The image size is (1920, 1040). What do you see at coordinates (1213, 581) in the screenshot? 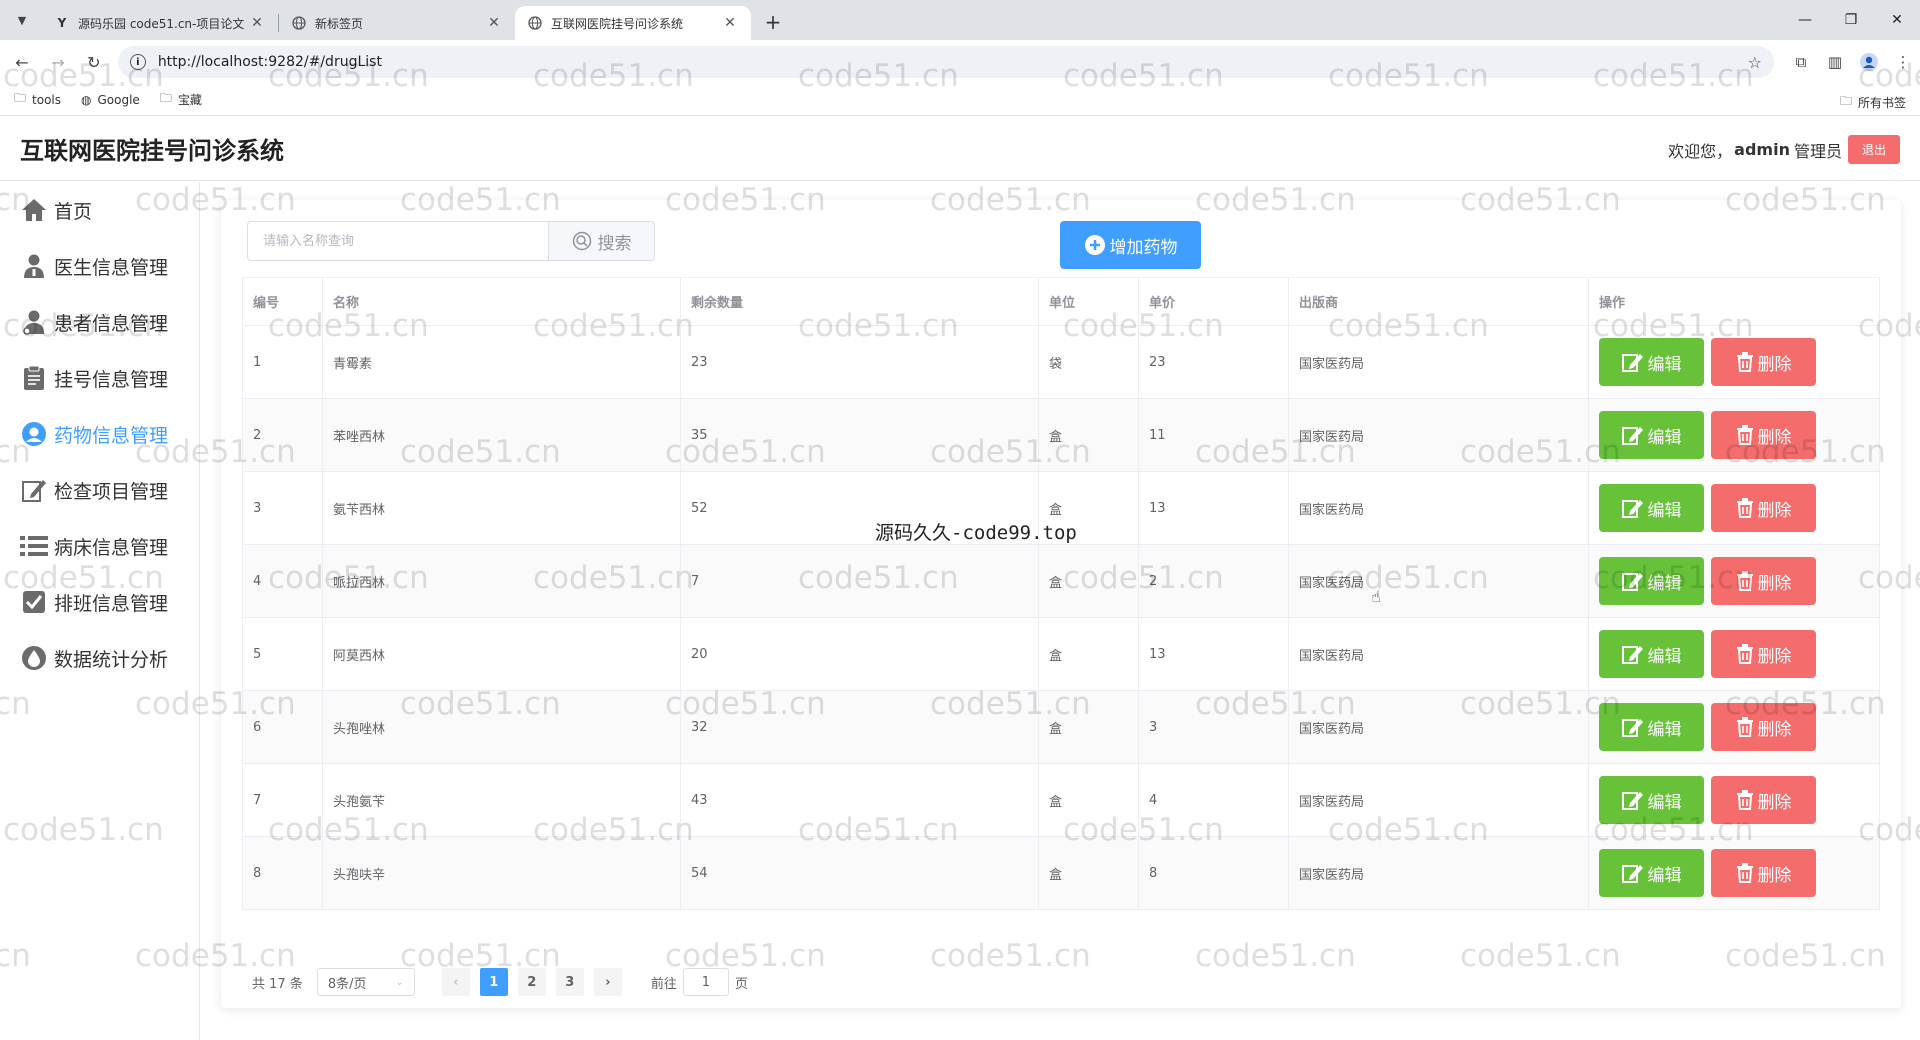
I see `cell-price: 2` at bounding box center [1213, 581].